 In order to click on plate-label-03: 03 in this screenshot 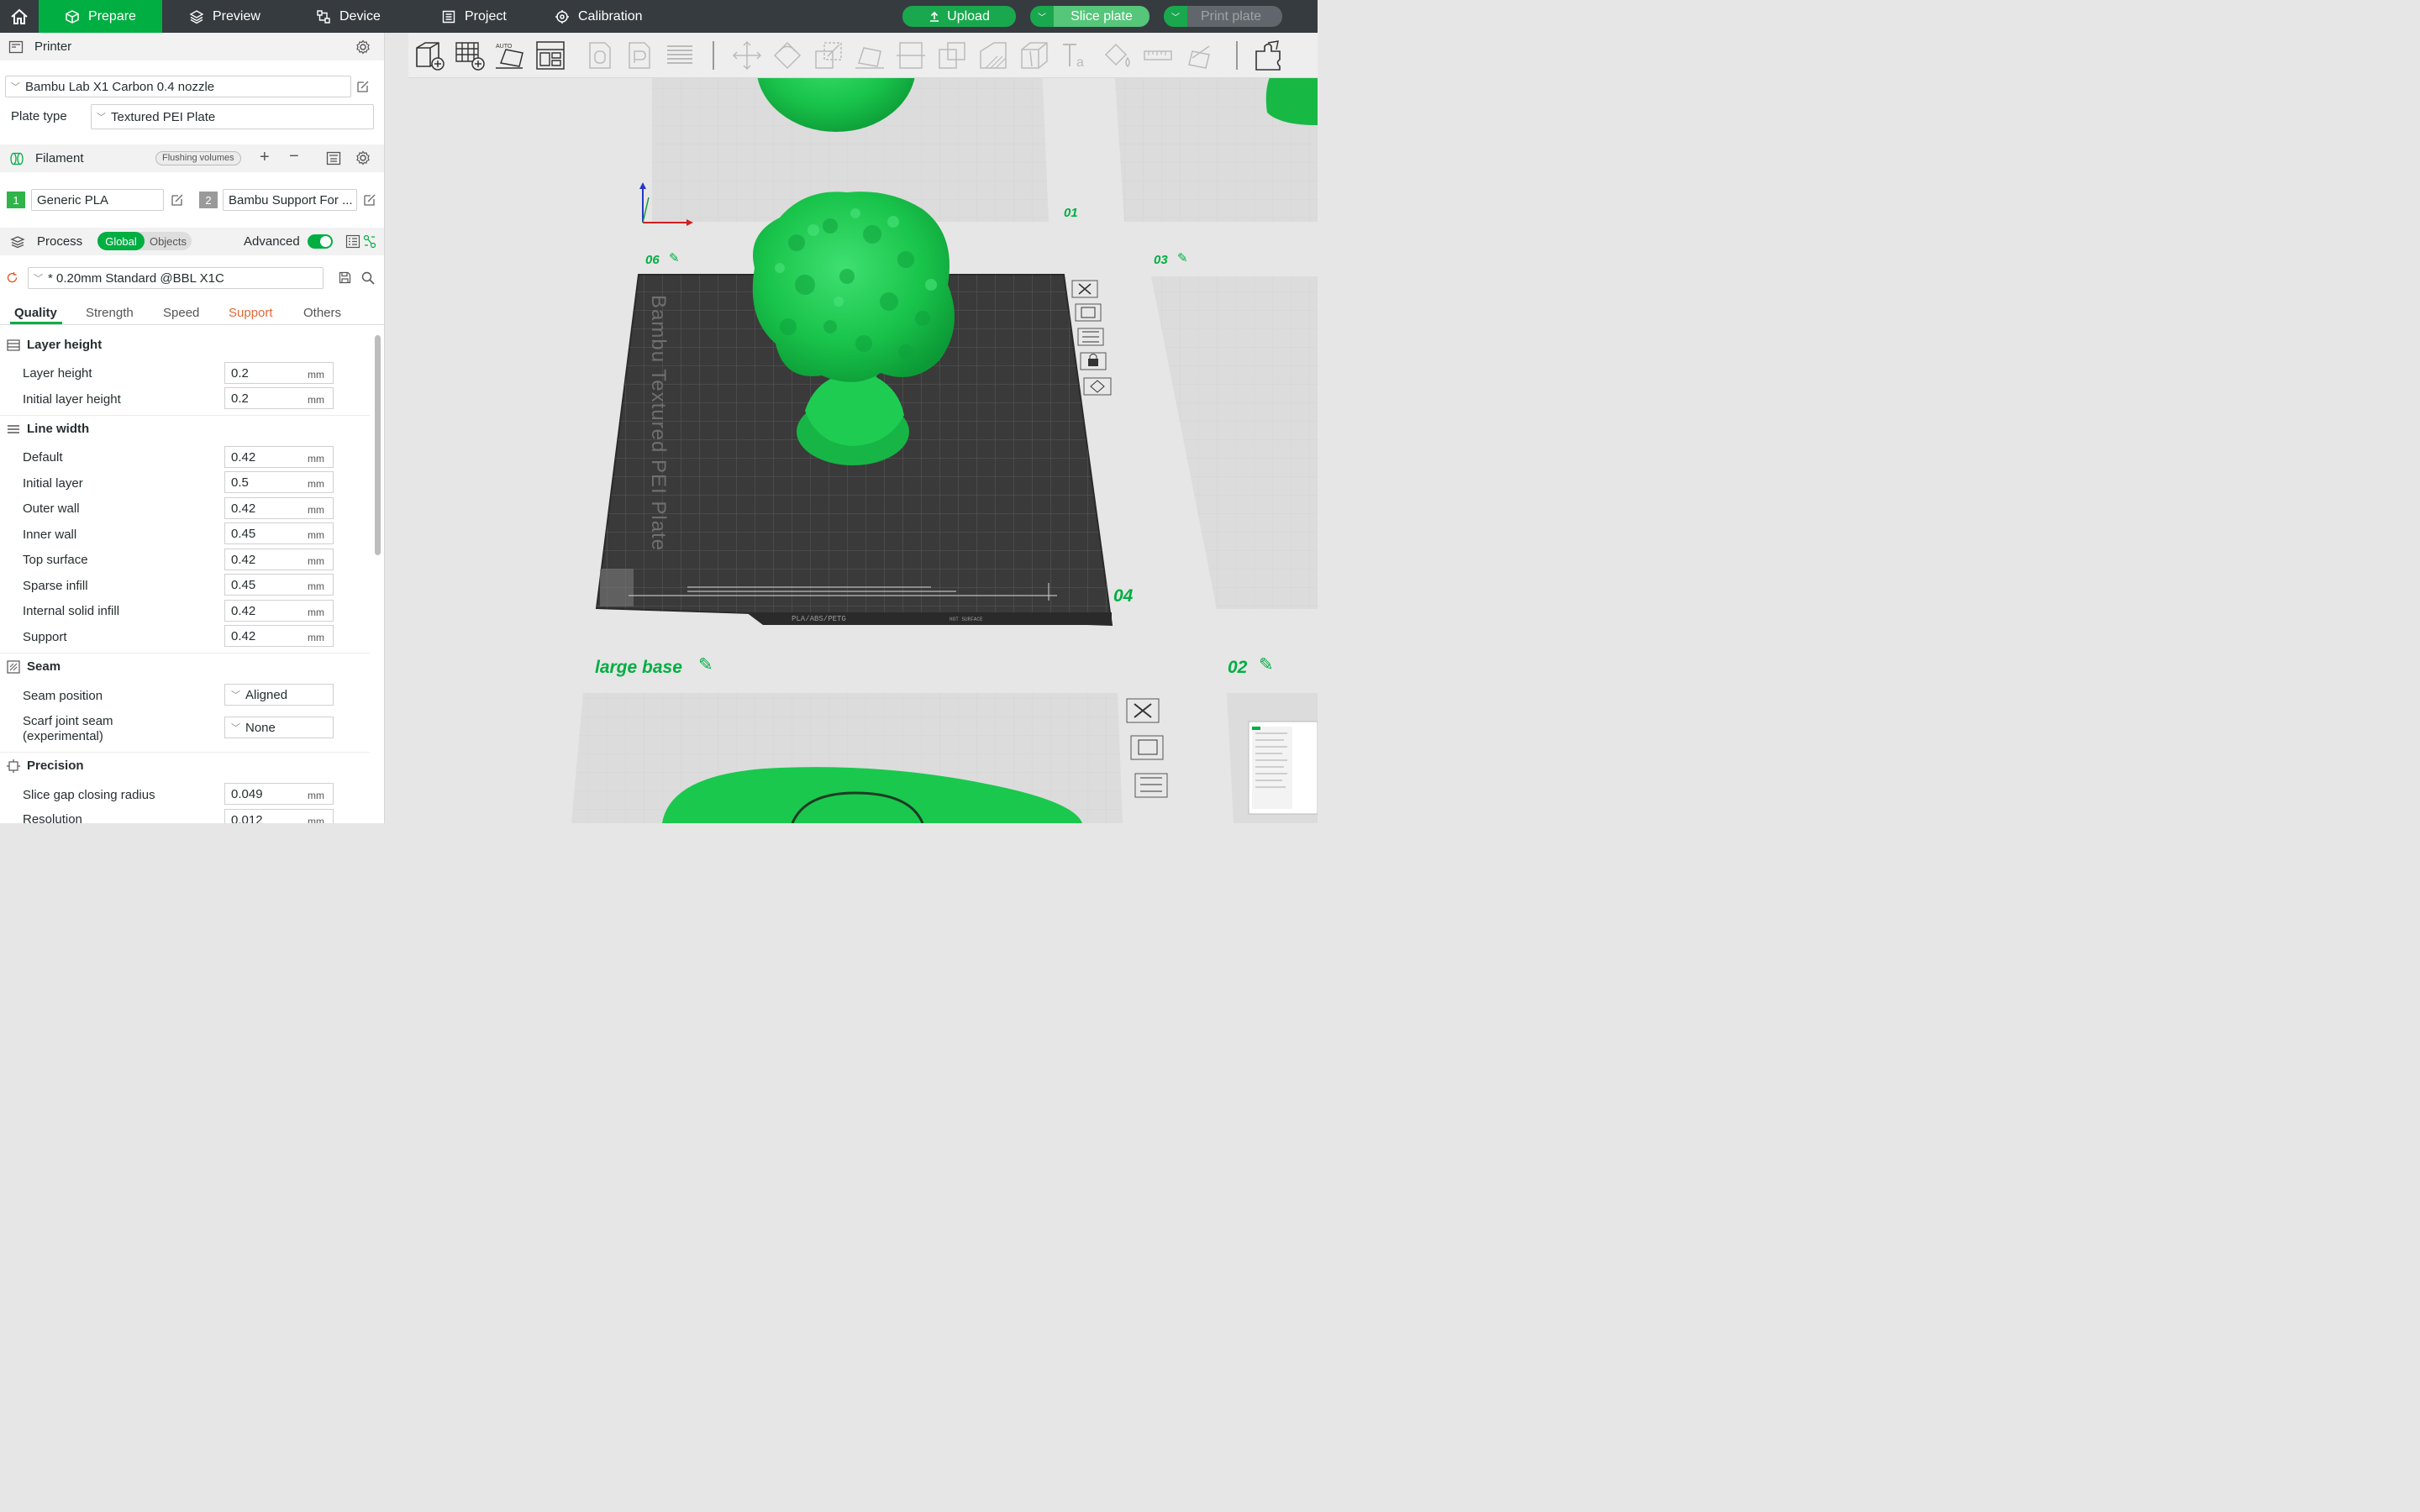, I will do `click(1161, 260)`.